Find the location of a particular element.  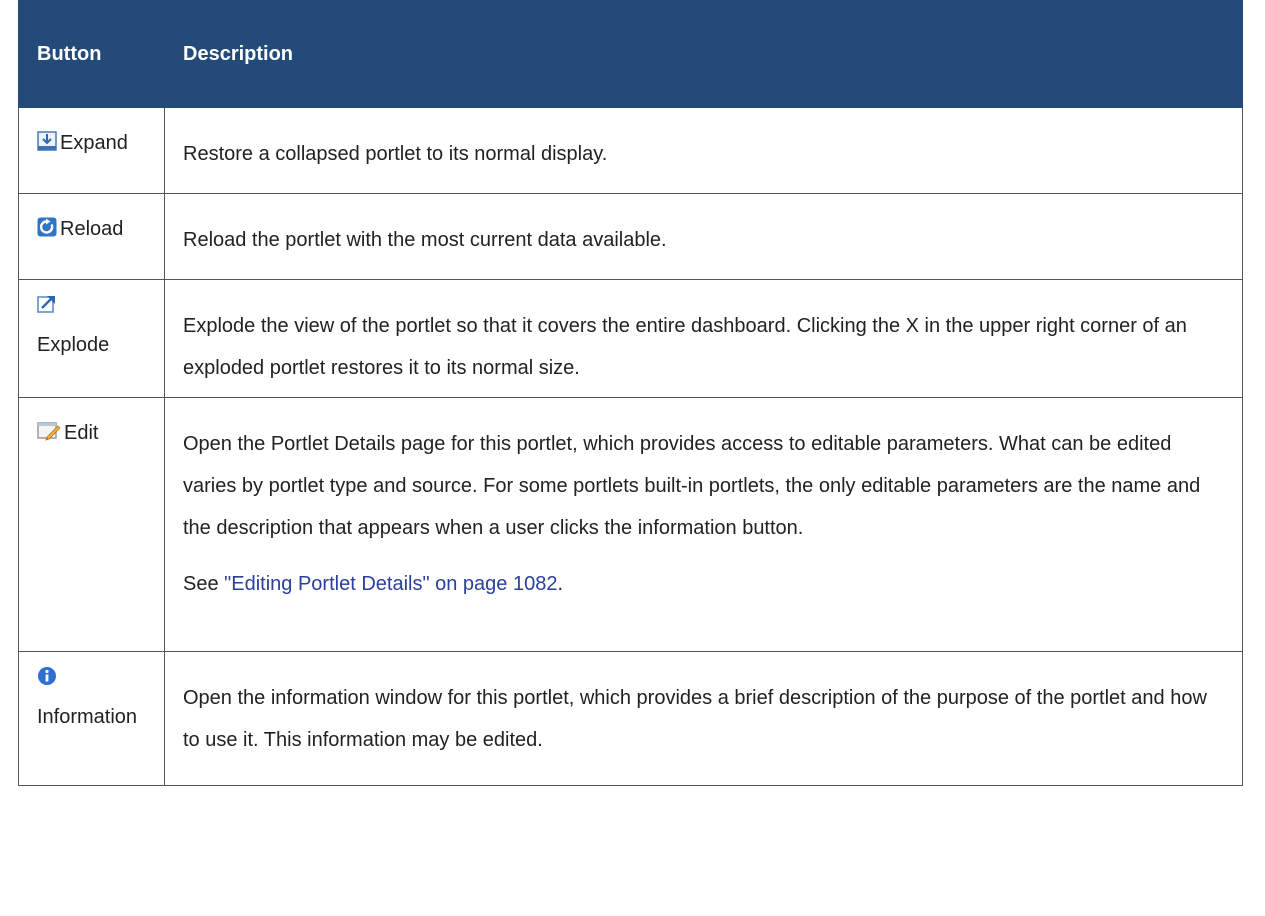

header-button: Button is located at coordinates (91, 54).